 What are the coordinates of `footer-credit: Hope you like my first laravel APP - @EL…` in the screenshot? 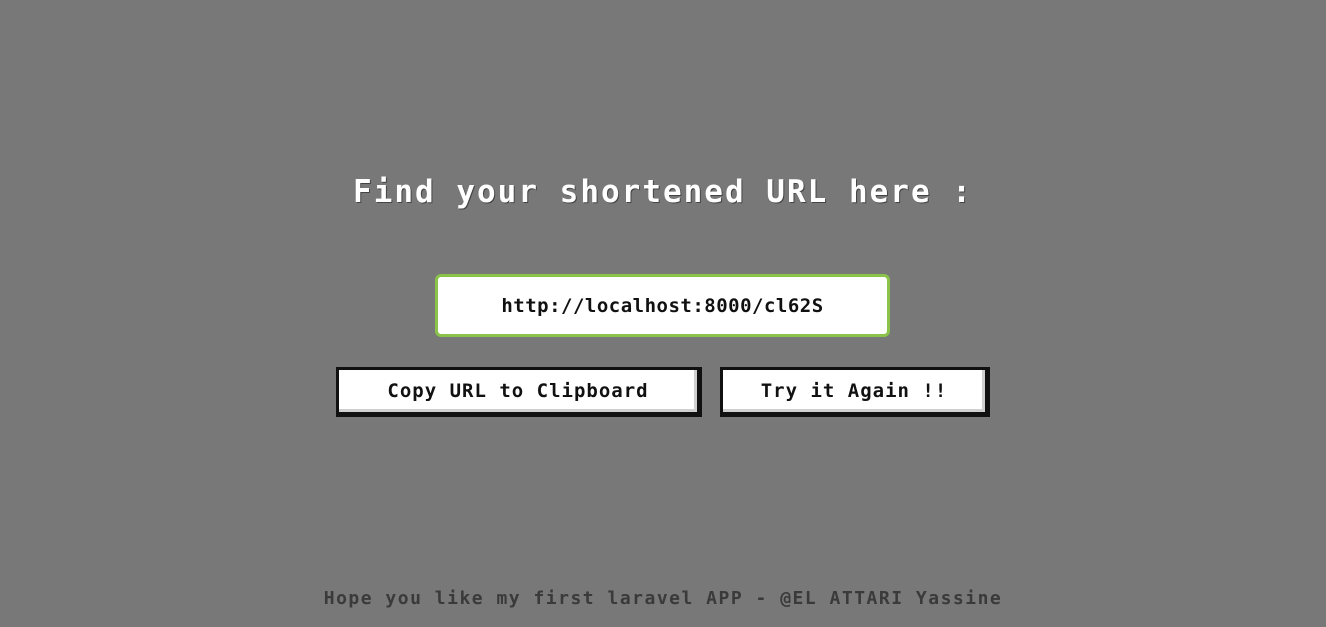 It's located at (663, 598).